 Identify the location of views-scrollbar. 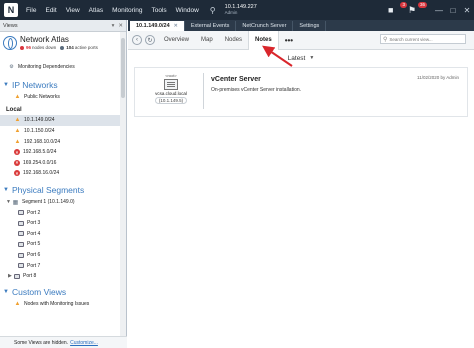
(123, 184).